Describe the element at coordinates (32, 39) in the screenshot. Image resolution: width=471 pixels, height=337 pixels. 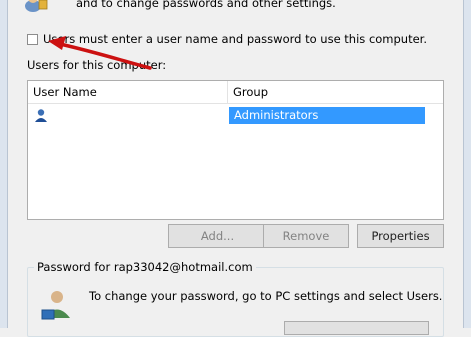
I see `require-password-checkbox` at that location.